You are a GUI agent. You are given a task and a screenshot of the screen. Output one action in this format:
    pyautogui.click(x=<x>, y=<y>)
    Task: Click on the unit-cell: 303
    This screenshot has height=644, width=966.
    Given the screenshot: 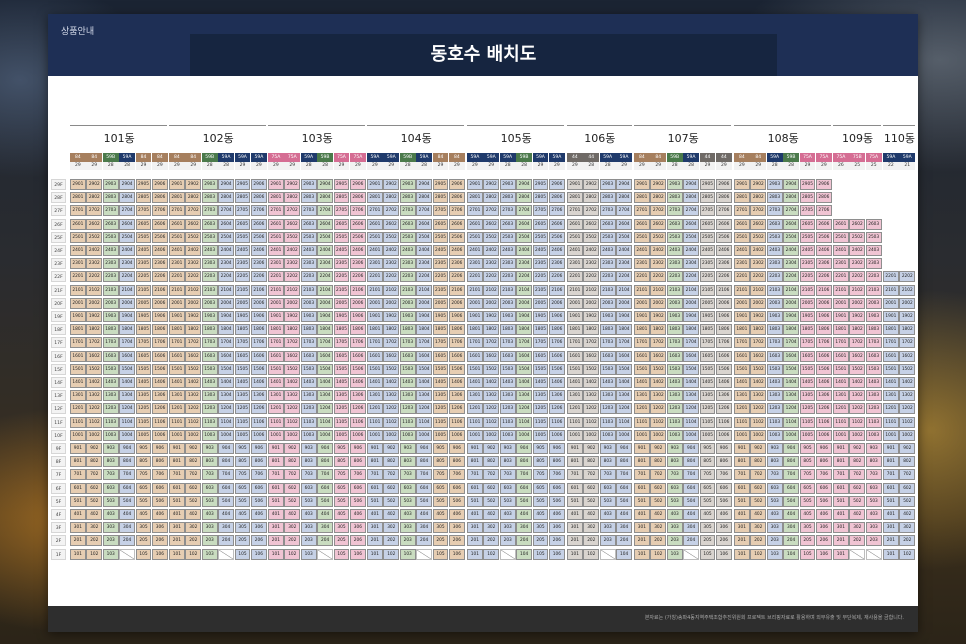 What is the action you would take?
    pyautogui.click(x=674, y=528)
    